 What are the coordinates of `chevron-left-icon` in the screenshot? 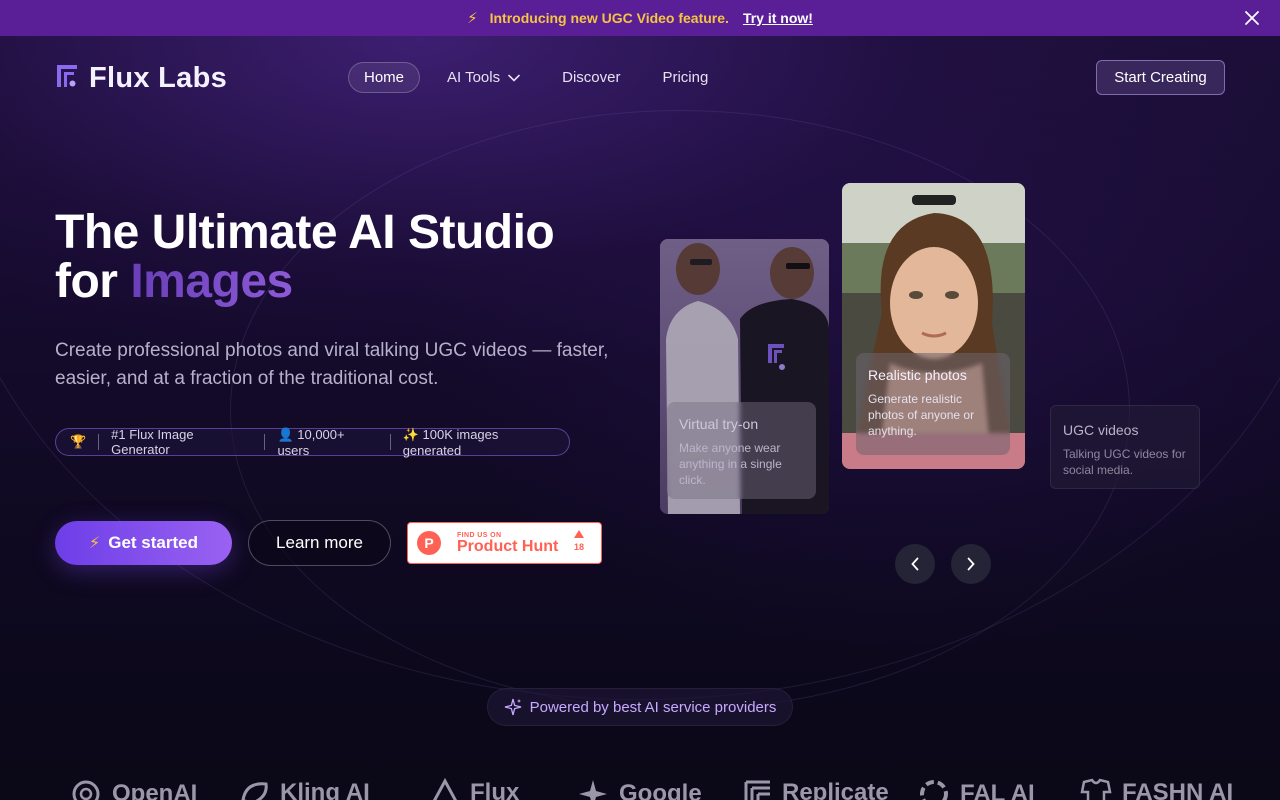 It's located at (915, 564).